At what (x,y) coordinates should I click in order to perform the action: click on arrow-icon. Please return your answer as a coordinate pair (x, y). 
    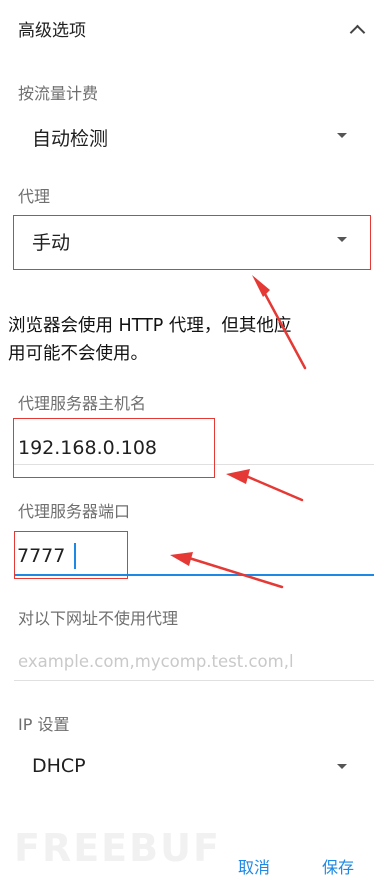
    Looking at the image, I should click on (261, 286).